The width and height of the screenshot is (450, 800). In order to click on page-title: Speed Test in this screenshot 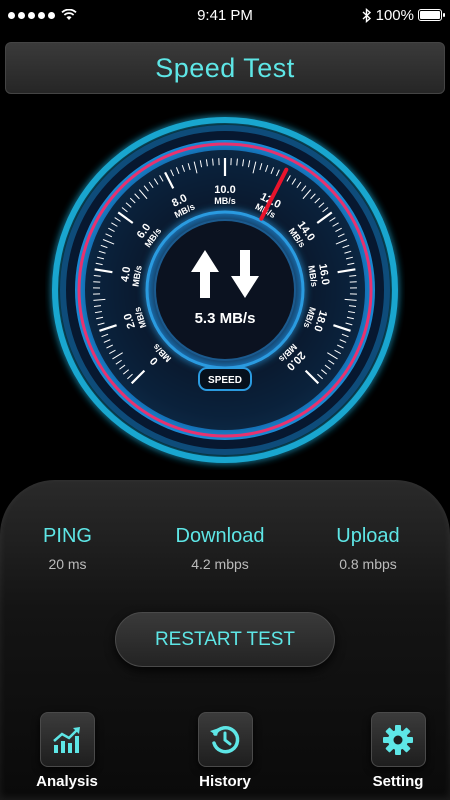, I will do `click(225, 67)`.